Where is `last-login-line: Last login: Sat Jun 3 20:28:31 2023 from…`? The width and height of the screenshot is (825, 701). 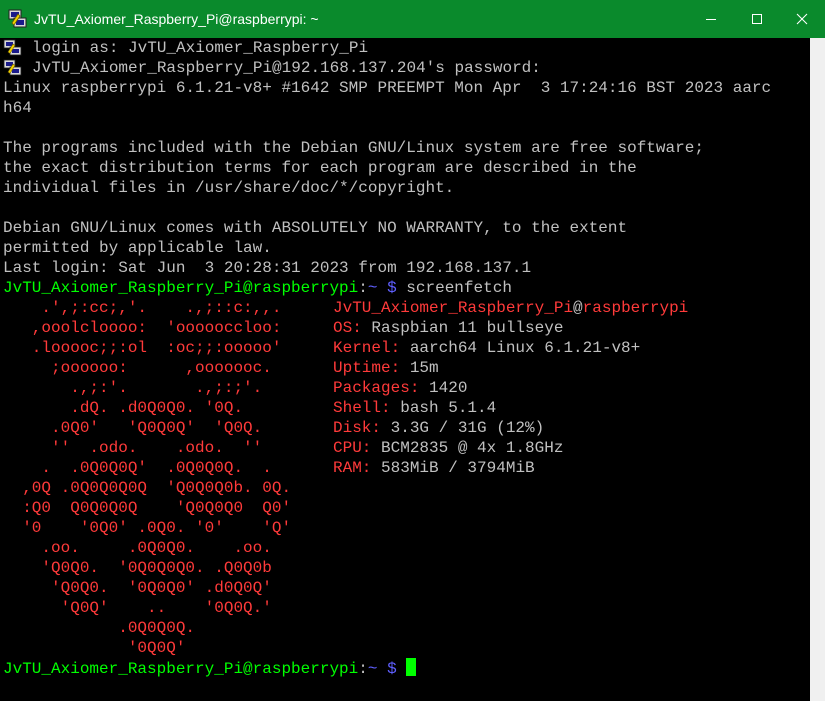
last-login-line: Last login: Sat Jun 3 20:28:31 2023 from… is located at coordinates (267, 268).